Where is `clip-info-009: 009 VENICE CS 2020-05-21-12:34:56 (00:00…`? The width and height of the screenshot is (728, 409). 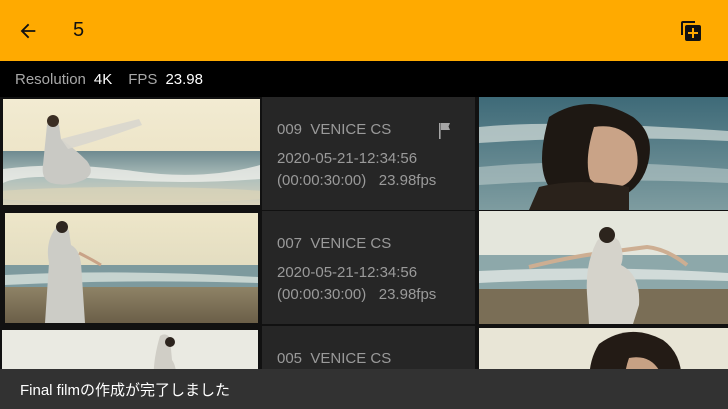
clip-info-009: 009 VENICE CS 2020-05-21-12:34:56 (00:00… is located at coordinates (368, 153).